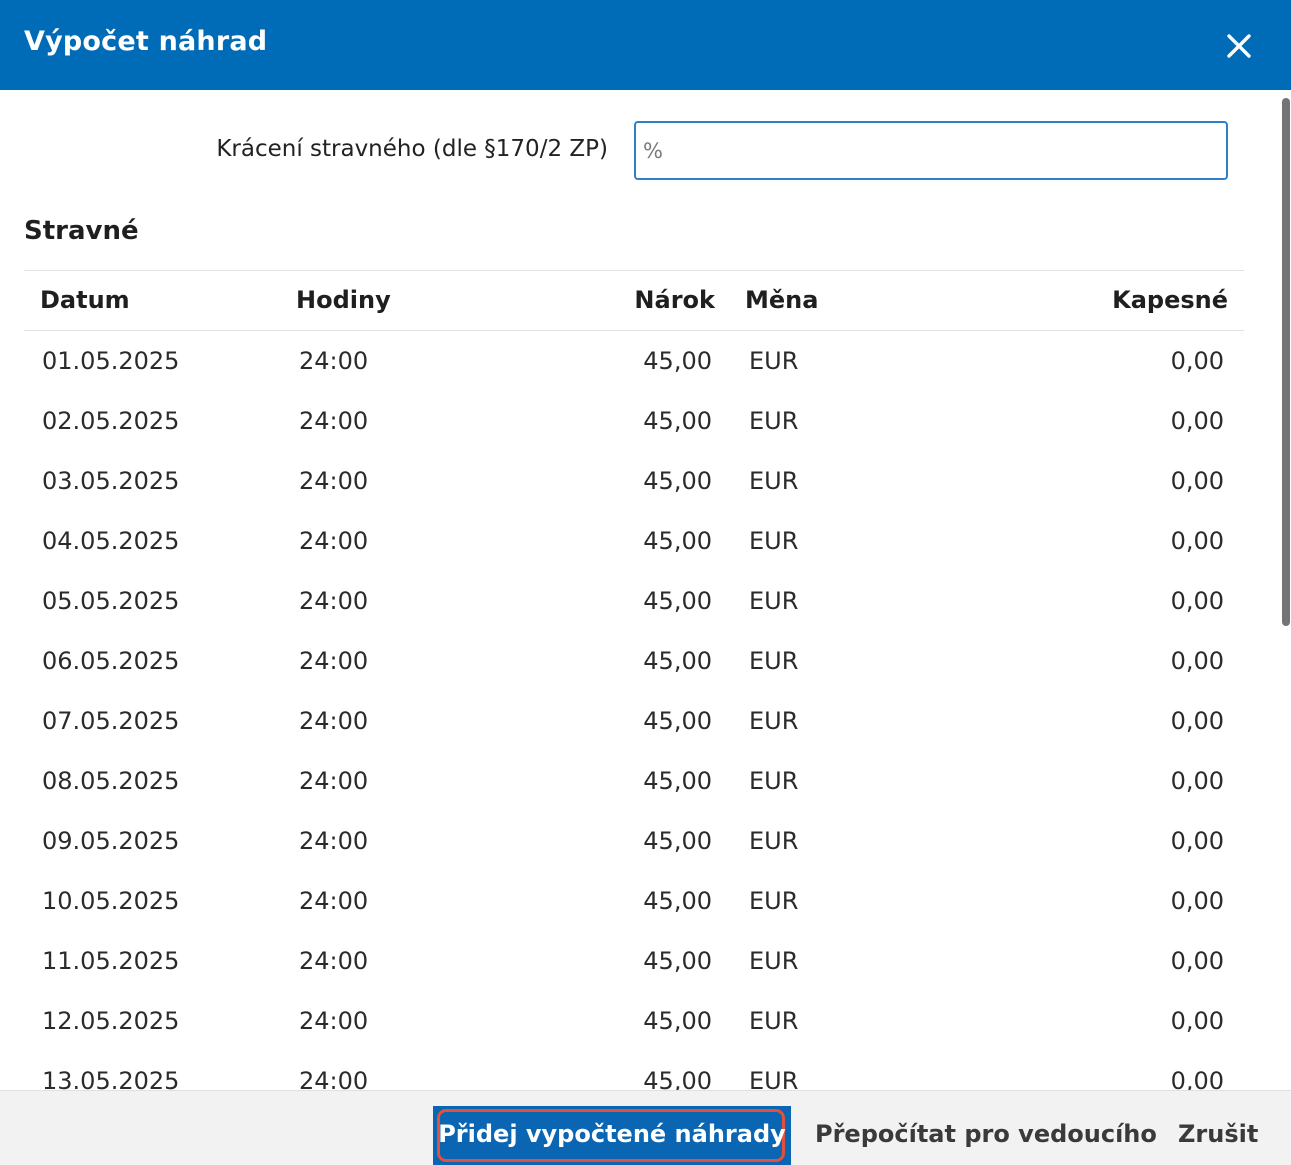 The width and height of the screenshot is (1291, 1165). What do you see at coordinates (111, 961) in the screenshot?
I see `cell-datum: 11.05.2025` at bounding box center [111, 961].